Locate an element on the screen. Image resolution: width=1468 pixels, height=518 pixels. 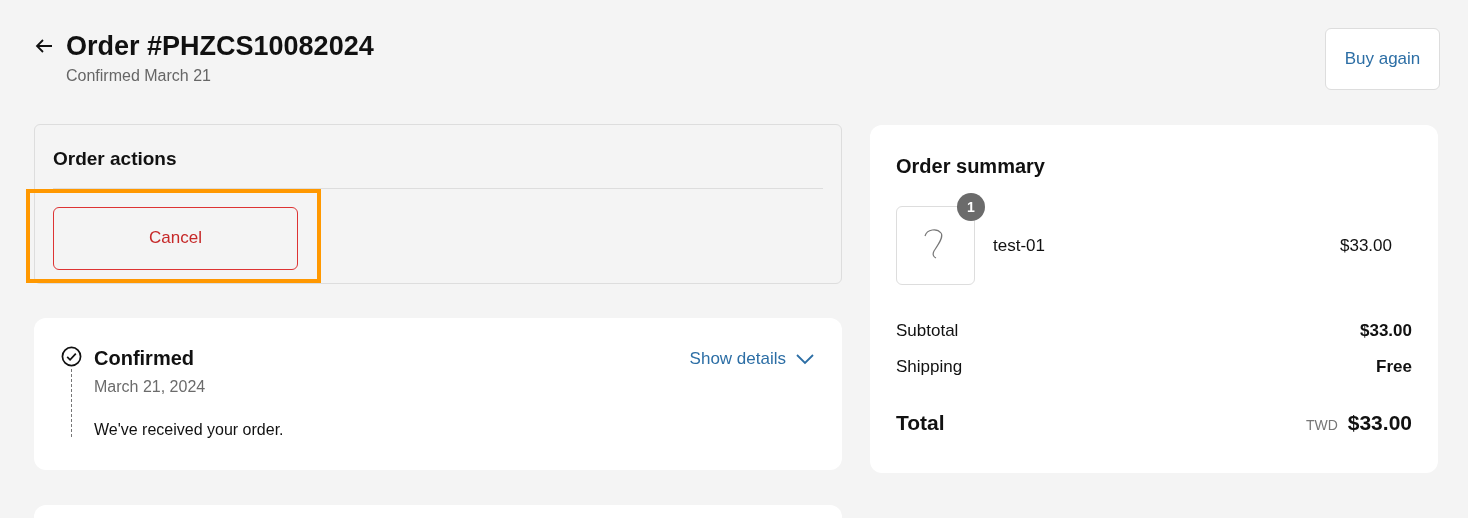
product-name: test-01 is located at coordinates (1019, 245).